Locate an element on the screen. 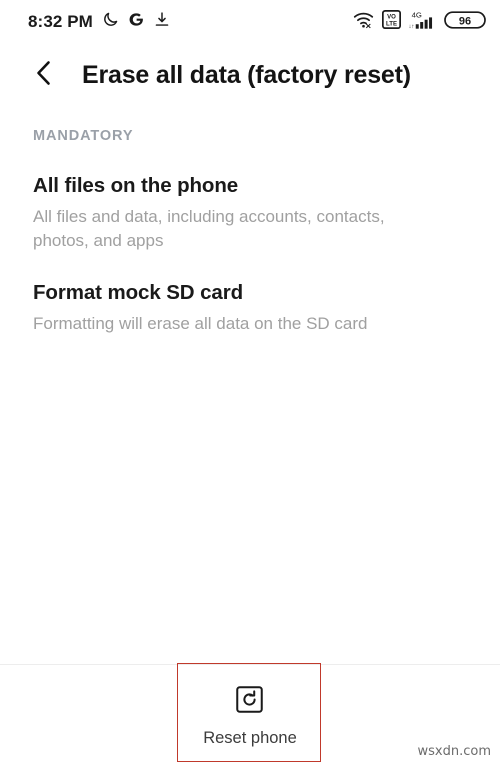 The image size is (500, 765). status-clock: 8:32 PM is located at coordinates (60, 21).